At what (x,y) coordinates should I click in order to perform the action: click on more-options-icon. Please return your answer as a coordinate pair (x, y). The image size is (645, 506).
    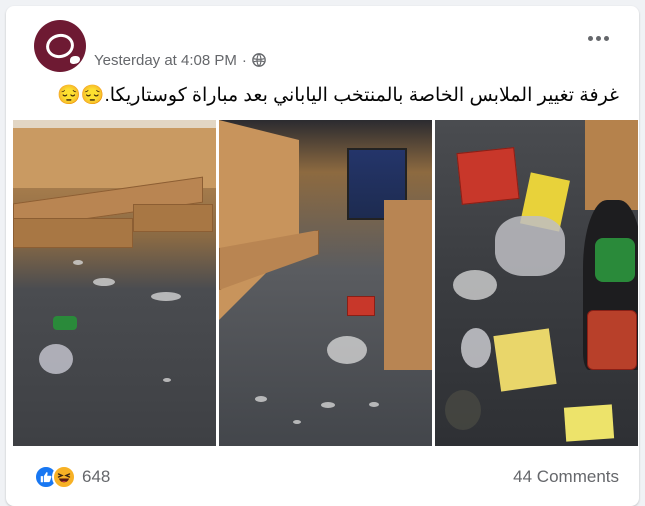
    Looking at the image, I should click on (598, 38).